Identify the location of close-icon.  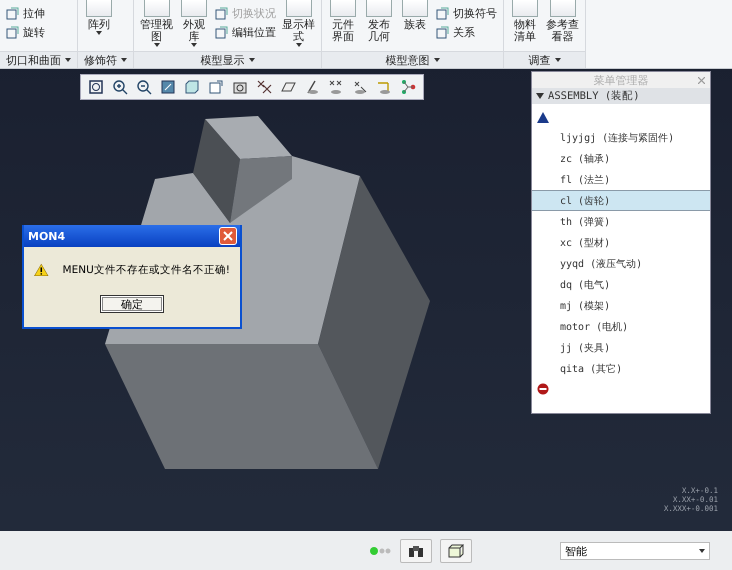
(228, 236).